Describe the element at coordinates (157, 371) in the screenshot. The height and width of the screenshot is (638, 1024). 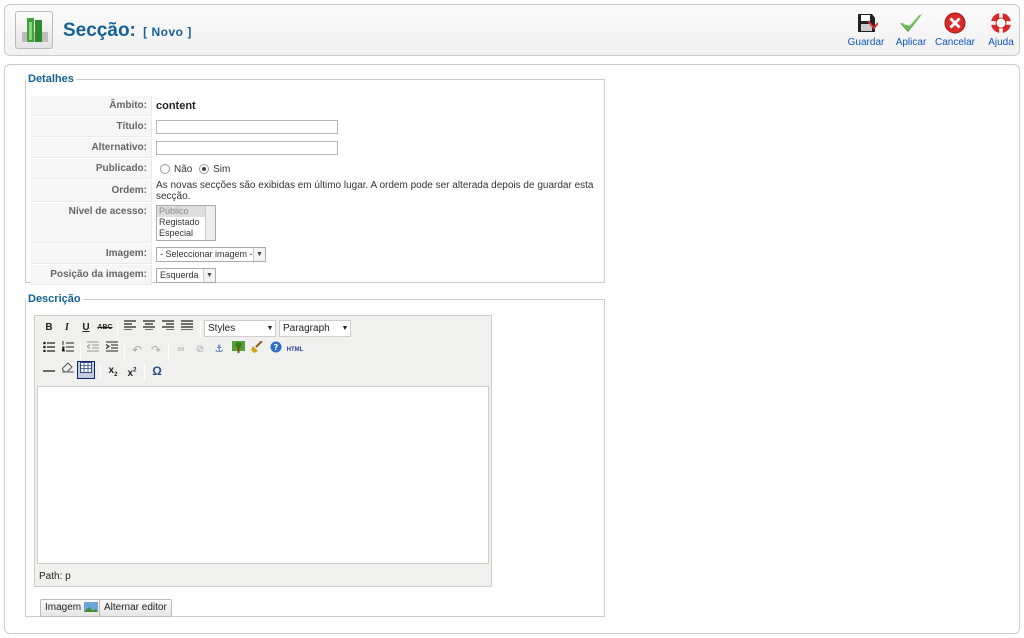
I see `special-char-button: Ω` at that location.